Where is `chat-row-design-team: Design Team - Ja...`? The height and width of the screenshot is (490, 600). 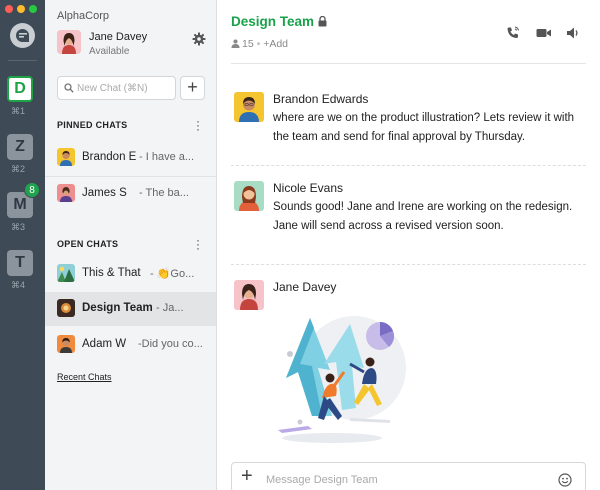
chat-row-design-team: Design Team - Ja... is located at coordinates (130, 309).